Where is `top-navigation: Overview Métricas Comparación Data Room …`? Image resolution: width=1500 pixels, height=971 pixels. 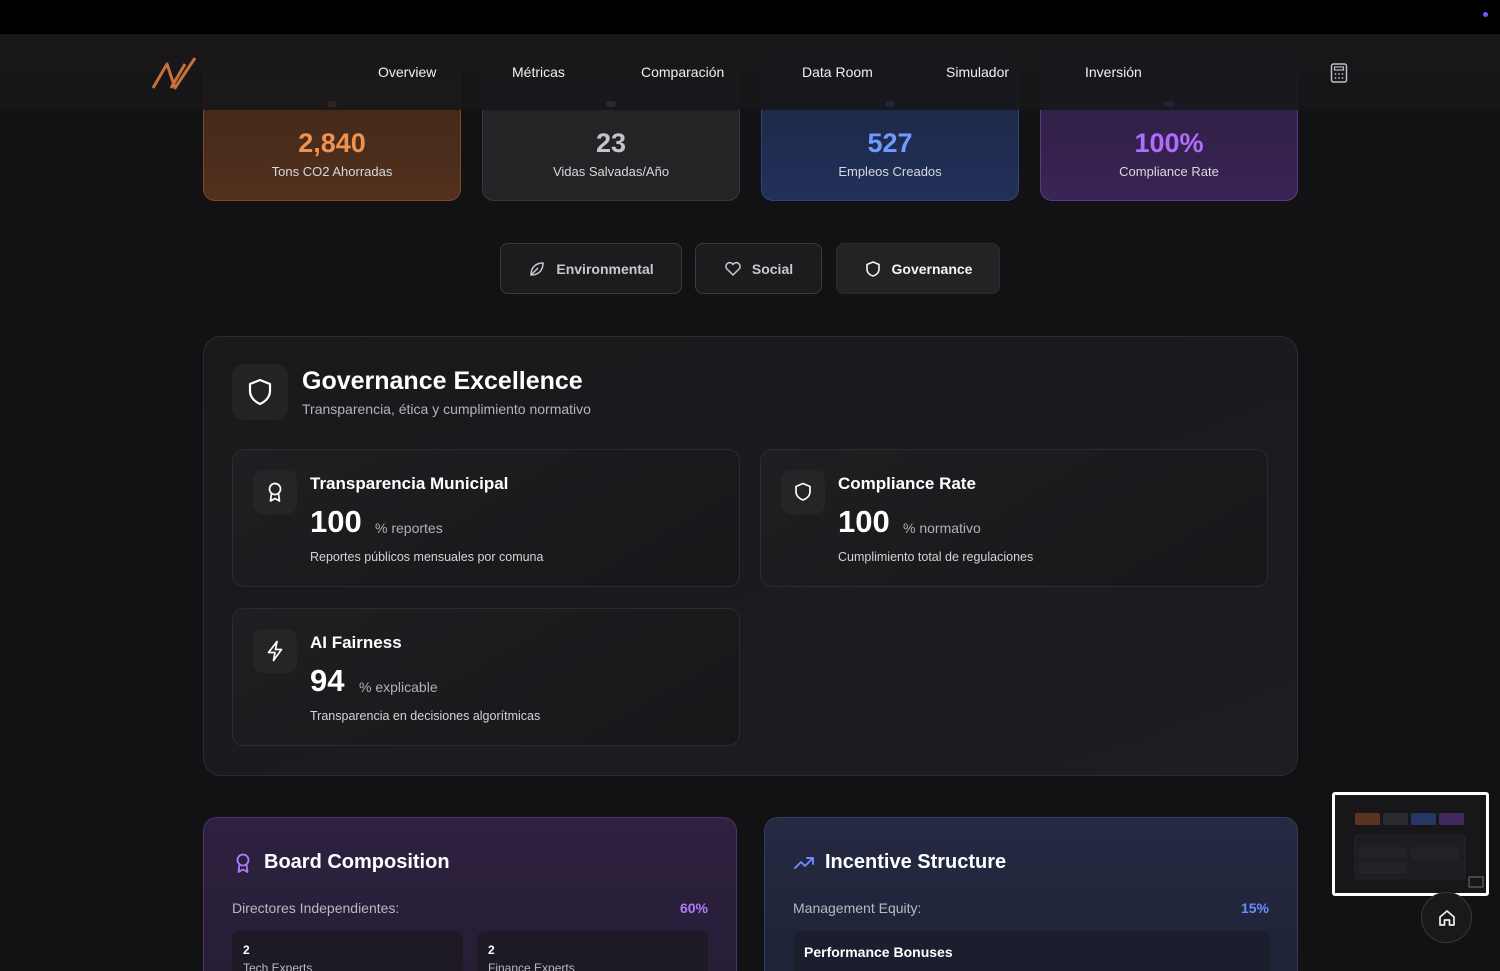
top-navigation: Overview Métricas Comparación Data Room … is located at coordinates (750, 72).